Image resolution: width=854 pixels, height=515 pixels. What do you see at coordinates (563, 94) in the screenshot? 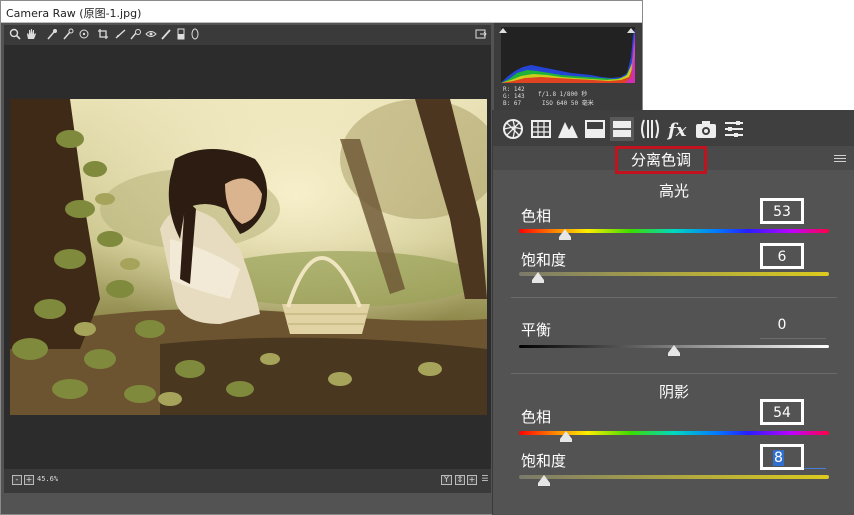
I see `readout-exposure: f/1.8 1/800 秒` at bounding box center [563, 94].